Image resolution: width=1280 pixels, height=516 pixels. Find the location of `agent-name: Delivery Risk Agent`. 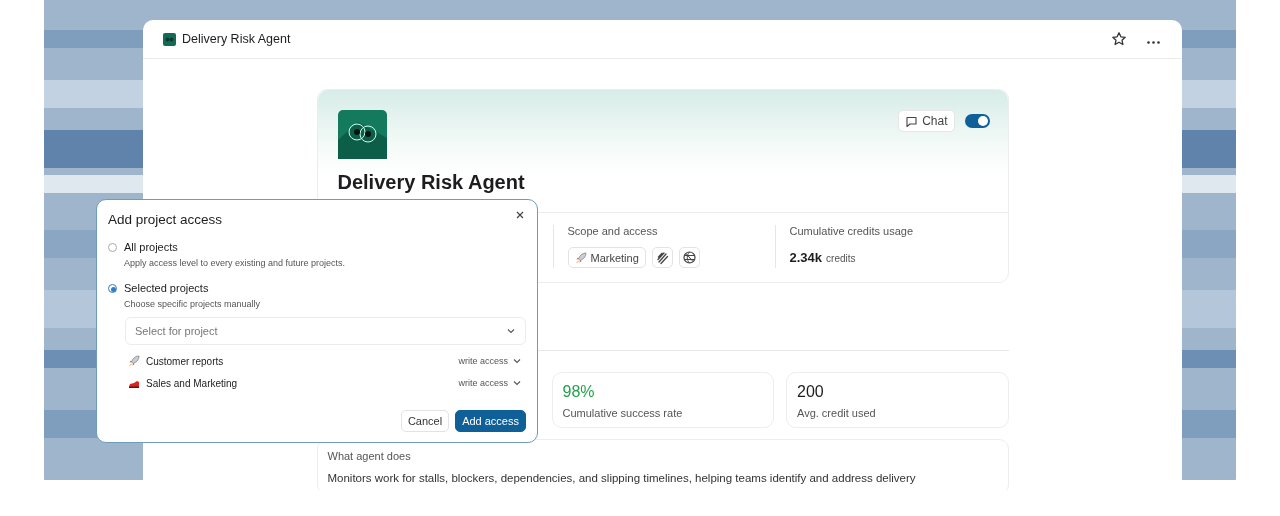

agent-name: Delivery Risk Agent is located at coordinates (431, 182).